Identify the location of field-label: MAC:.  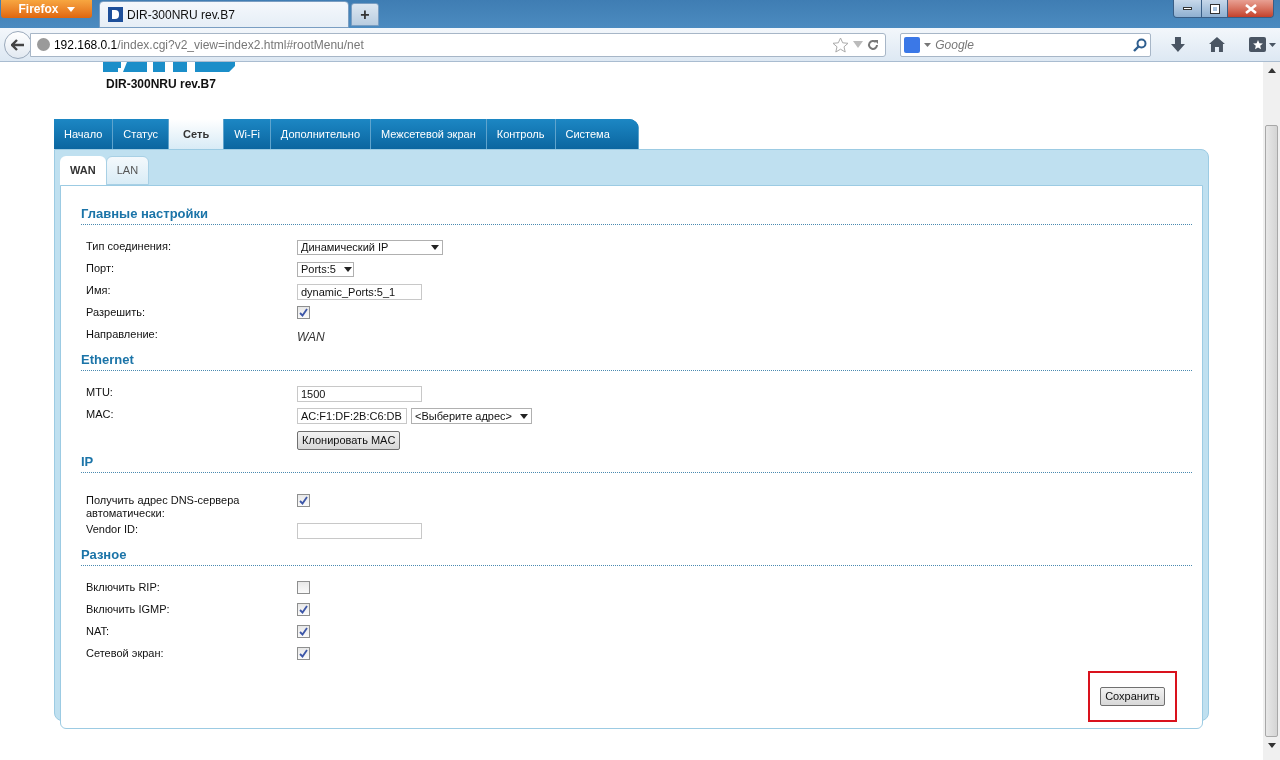
(100, 414).